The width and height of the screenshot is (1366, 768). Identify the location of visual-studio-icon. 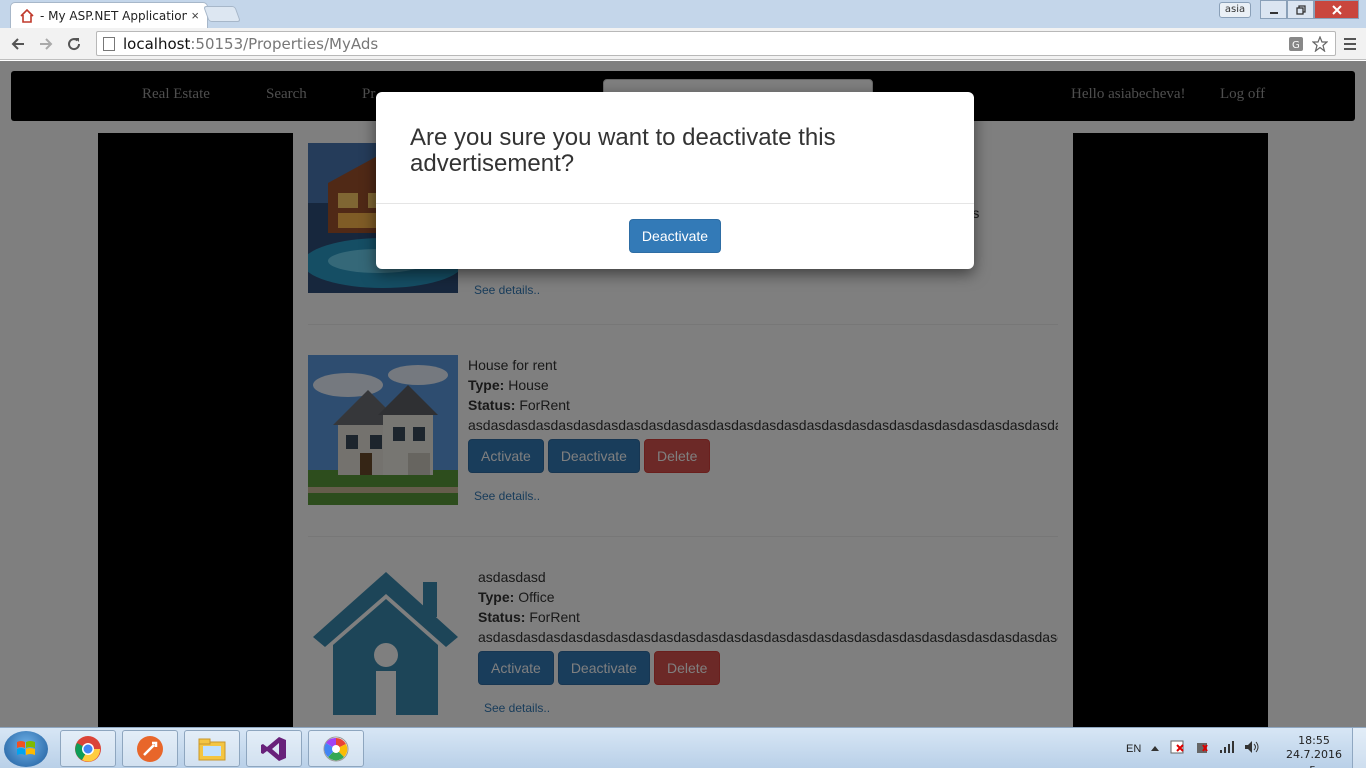
(274, 748).